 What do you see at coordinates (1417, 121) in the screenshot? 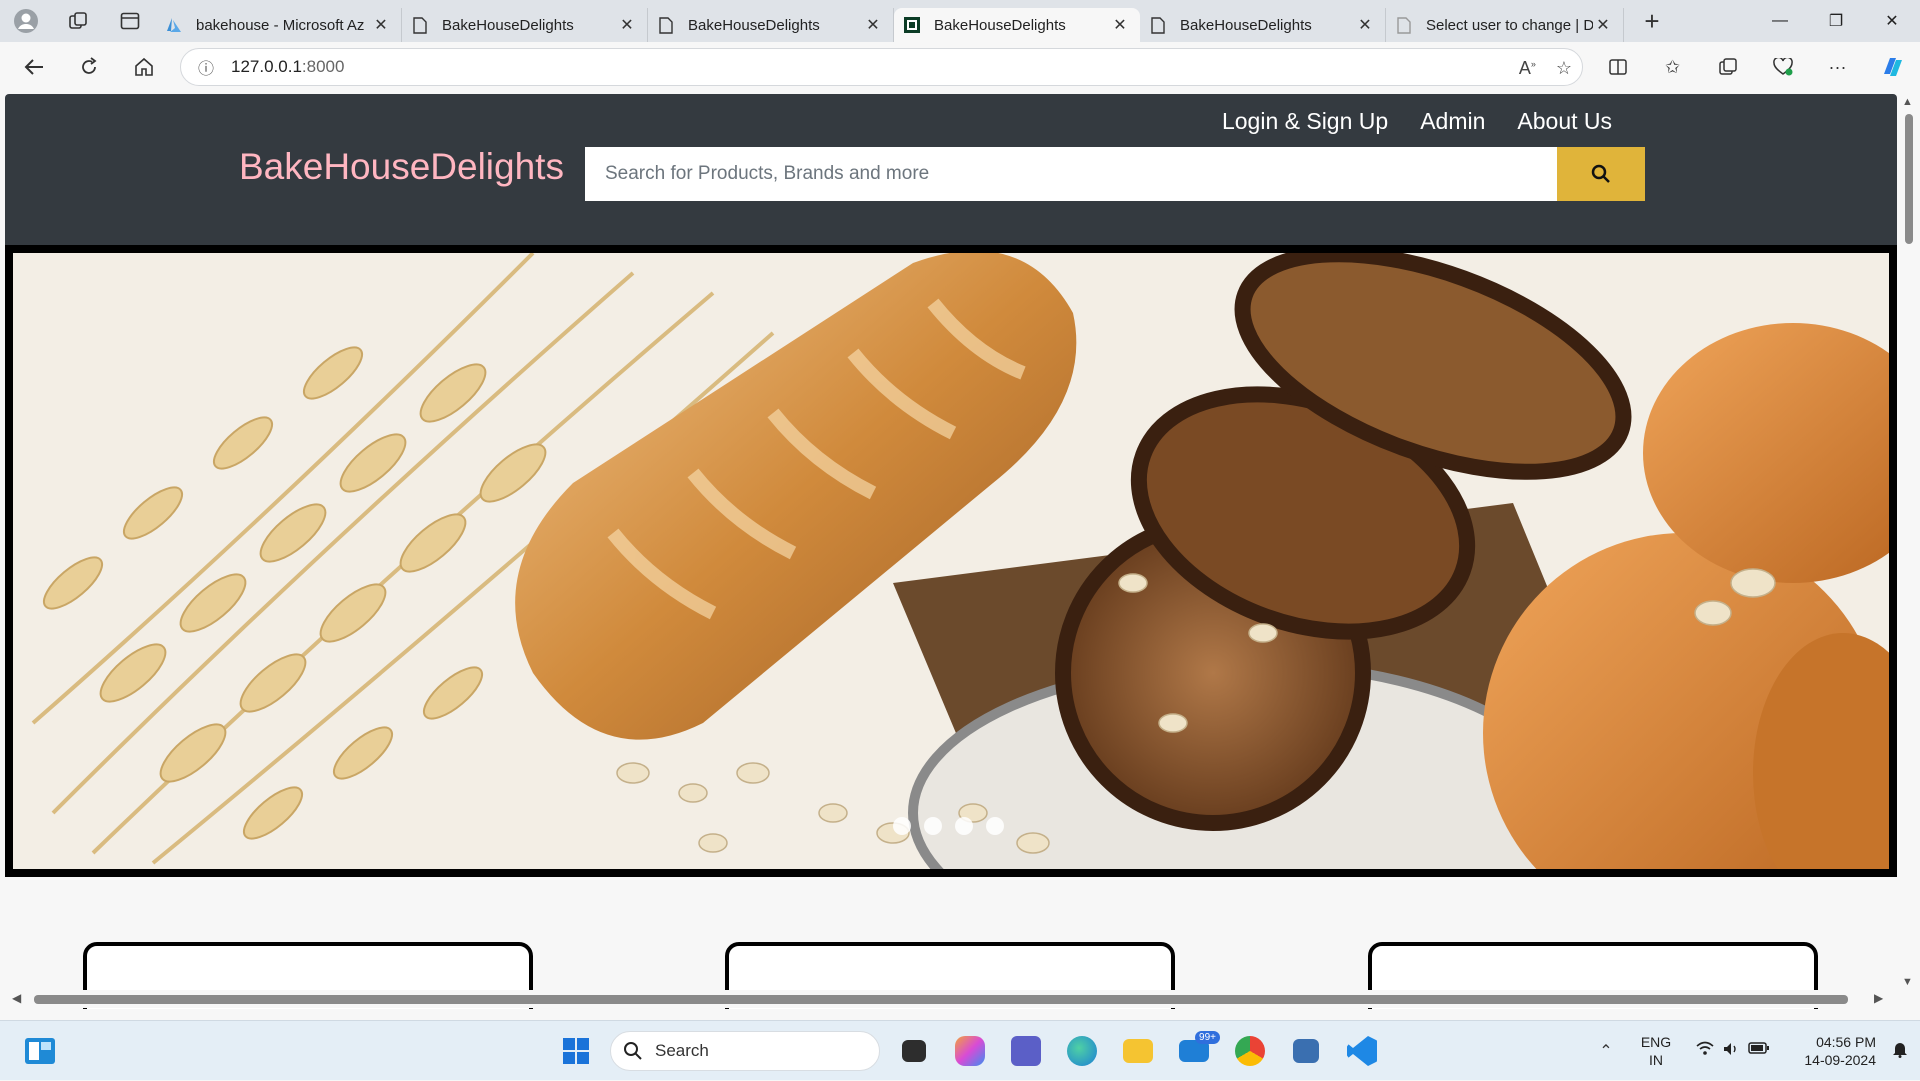
I see `main-menu: Login & Sign Up Admin About Us` at bounding box center [1417, 121].